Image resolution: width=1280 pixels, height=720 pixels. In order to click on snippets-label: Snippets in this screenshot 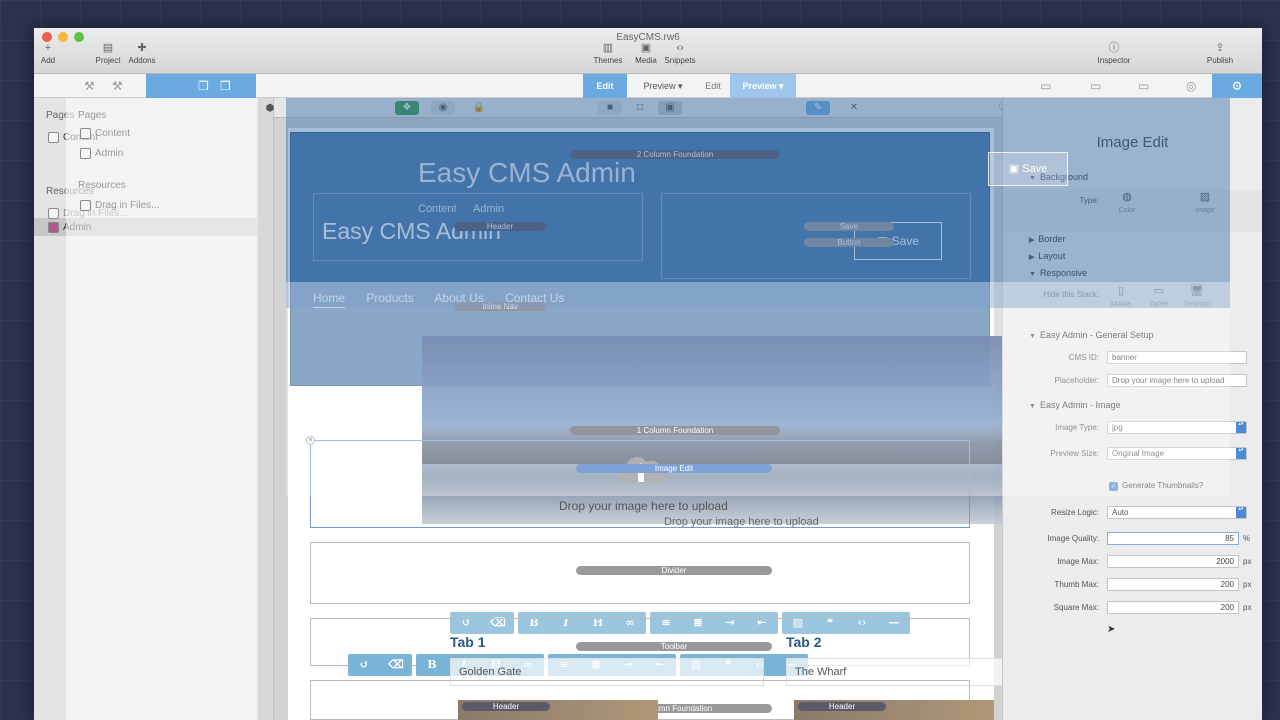, I will do `click(680, 60)`.